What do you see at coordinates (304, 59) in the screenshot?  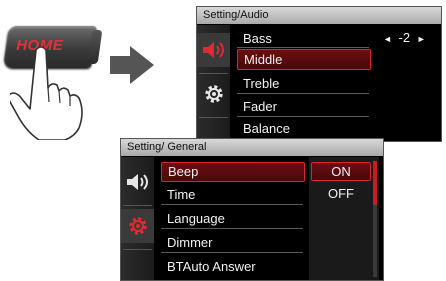 I see `menu-item-middle: Middle` at bounding box center [304, 59].